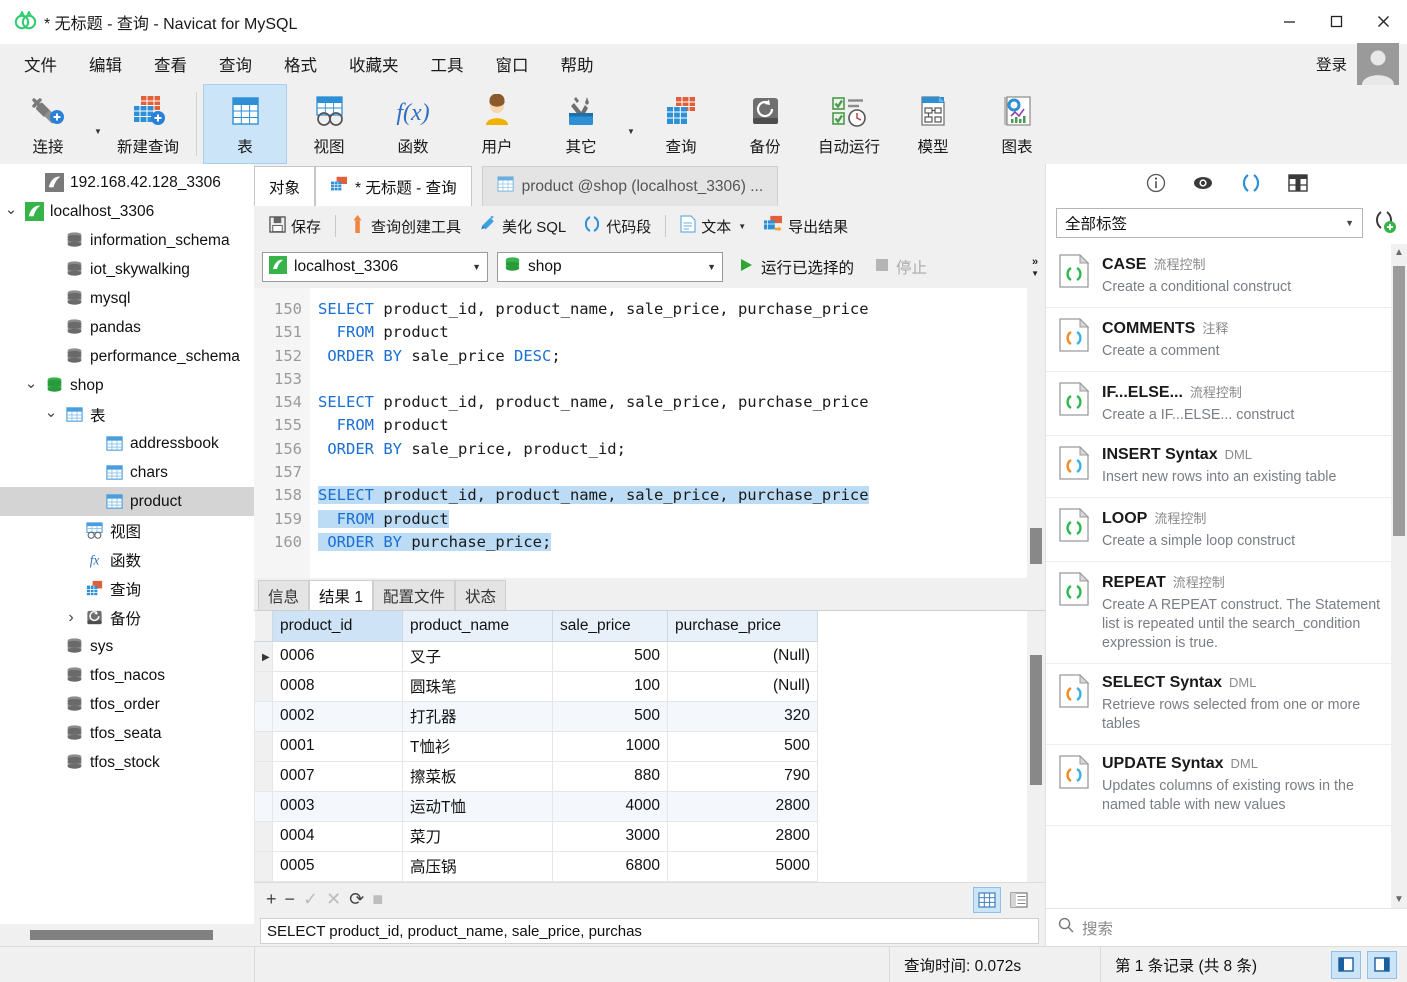  What do you see at coordinates (1156, 183) in the screenshot?
I see `info-icon` at bounding box center [1156, 183].